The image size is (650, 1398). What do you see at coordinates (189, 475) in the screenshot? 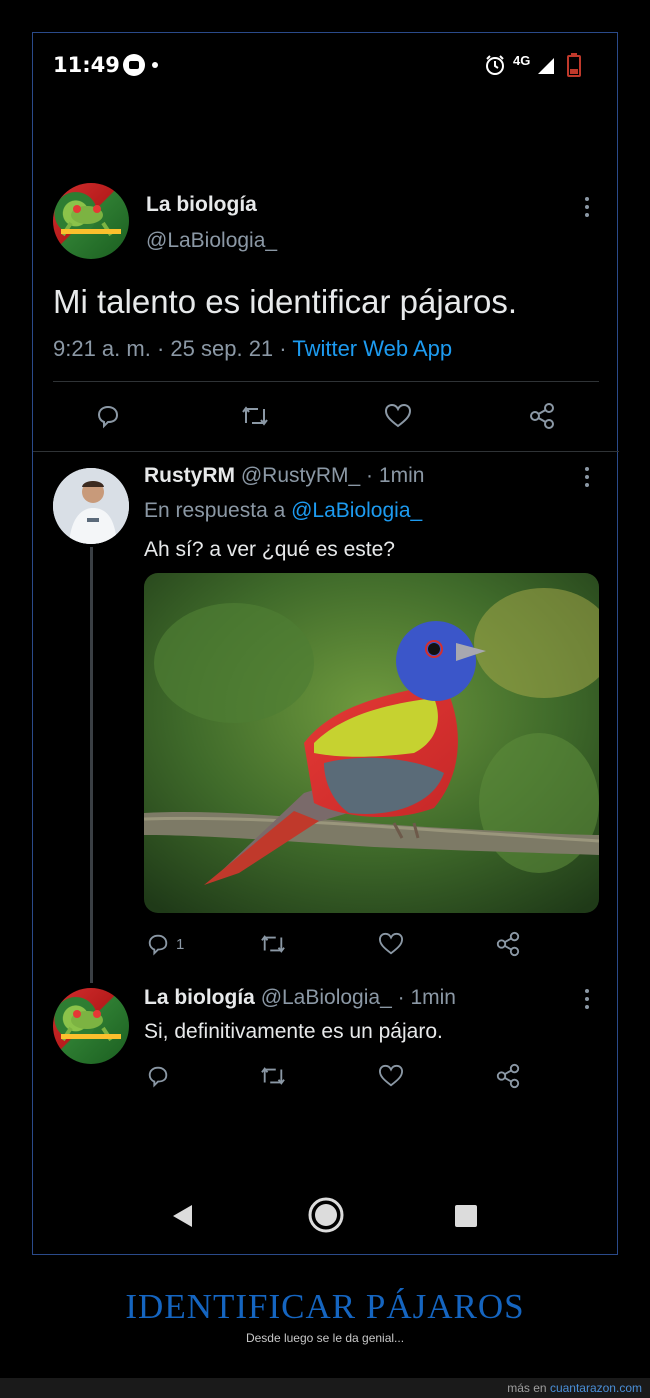
I see `reply-author-name: RustyRM` at bounding box center [189, 475].